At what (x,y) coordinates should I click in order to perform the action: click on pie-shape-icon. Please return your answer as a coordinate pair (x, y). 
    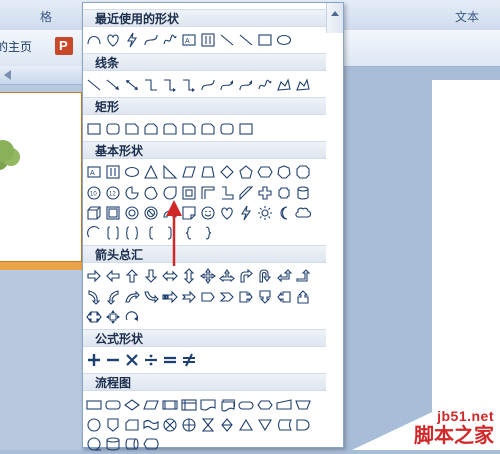
    Looking at the image, I should click on (132, 193).